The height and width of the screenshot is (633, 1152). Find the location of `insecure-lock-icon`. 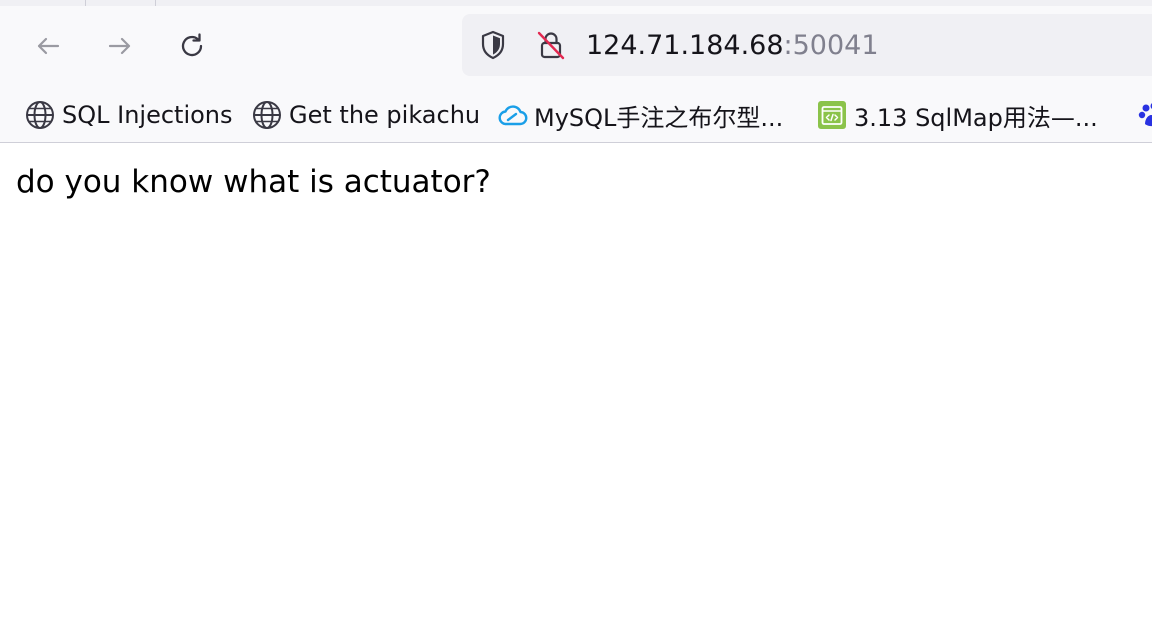

insecure-lock-icon is located at coordinates (551, 45).